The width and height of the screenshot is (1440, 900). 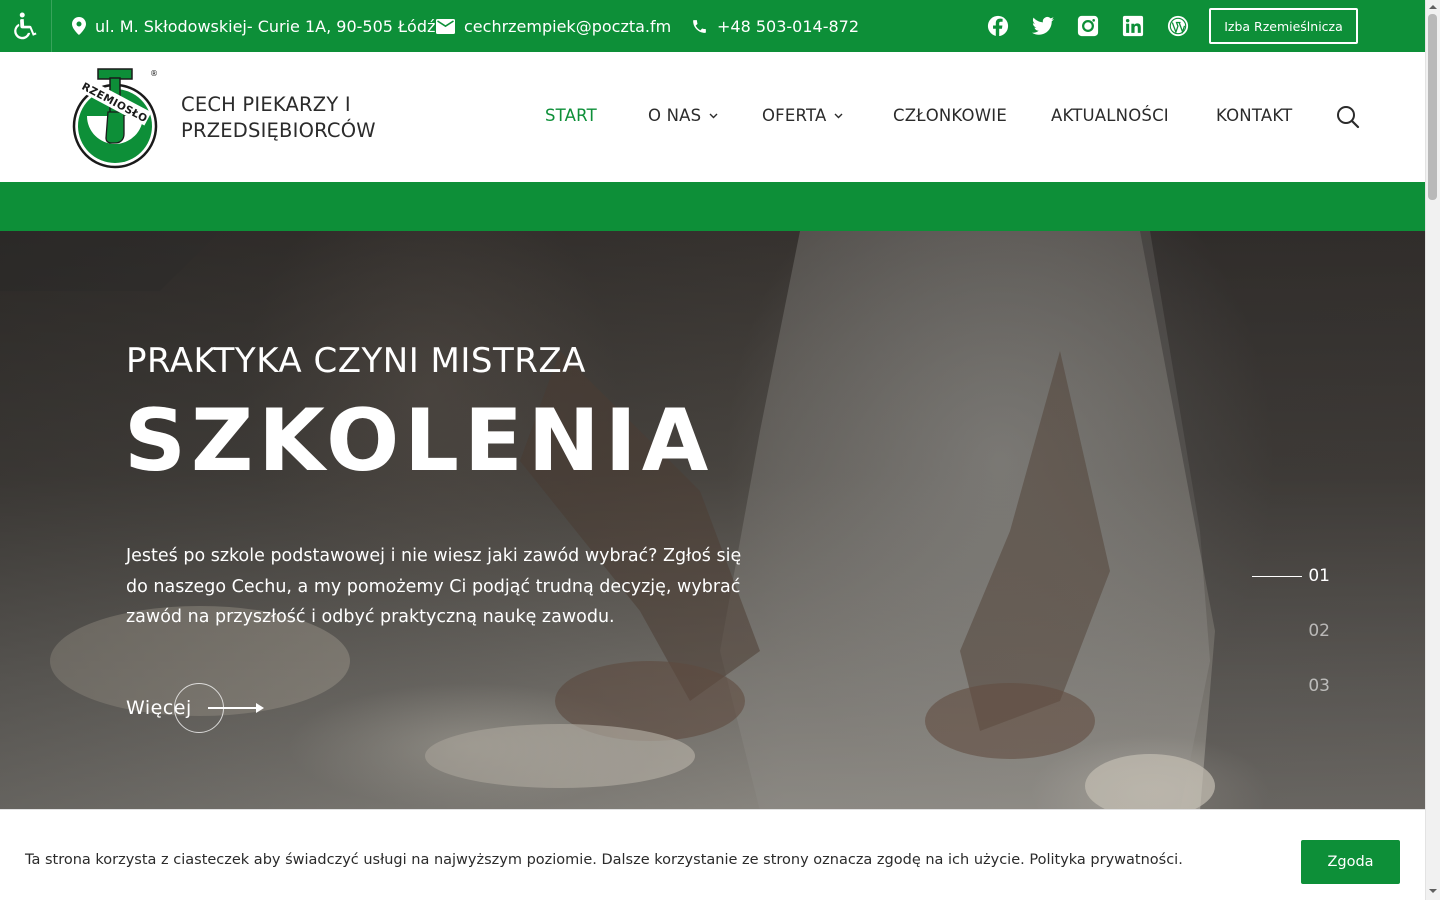 I want to click on map-pin-icon, so click(x=79, y=26).